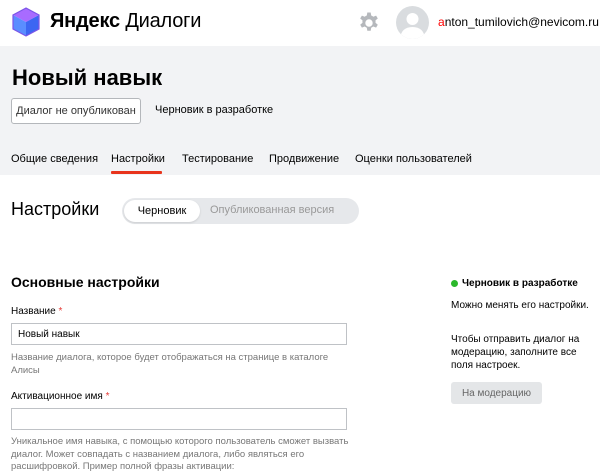  What do you see at coordinates (520, 305) in the screenshot?
I see `side-note-editable: Можно менять его настройки.` at bounding box center [520, 305].